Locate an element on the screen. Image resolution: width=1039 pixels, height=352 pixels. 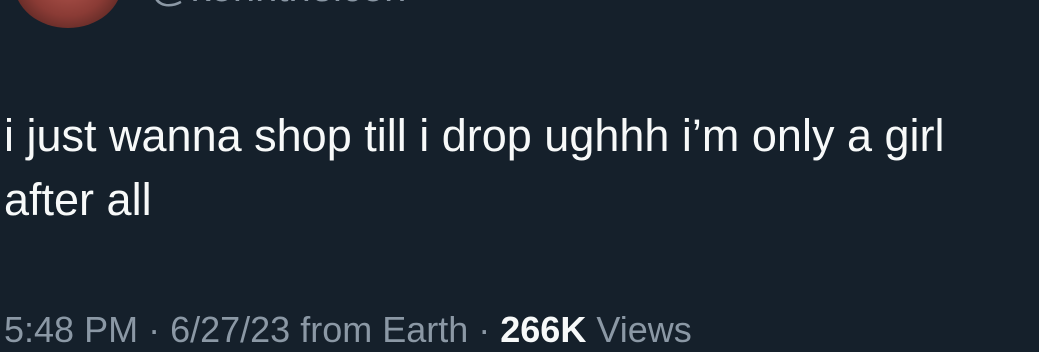
tweet-source: from Earth is located at coordinates (379, 329).